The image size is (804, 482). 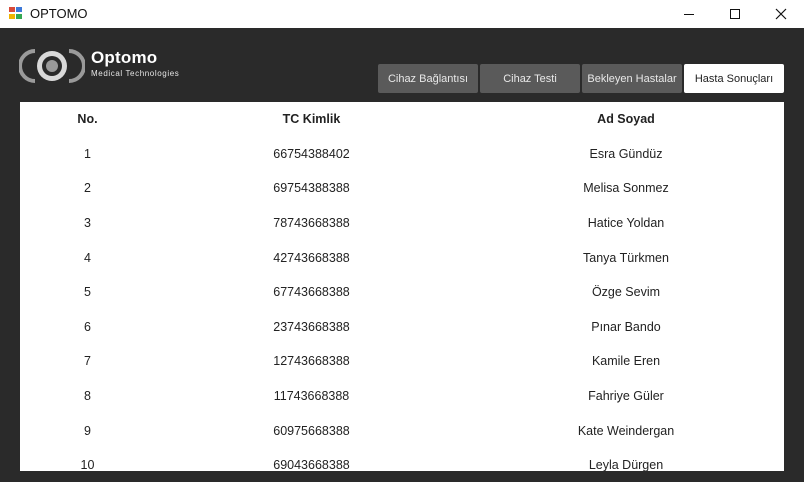 What do you see at coordinates (402, 292) in the screenshot?
I see `table-row: 5 67743668388 Özge Sevim` at bounding box center [402, 292].